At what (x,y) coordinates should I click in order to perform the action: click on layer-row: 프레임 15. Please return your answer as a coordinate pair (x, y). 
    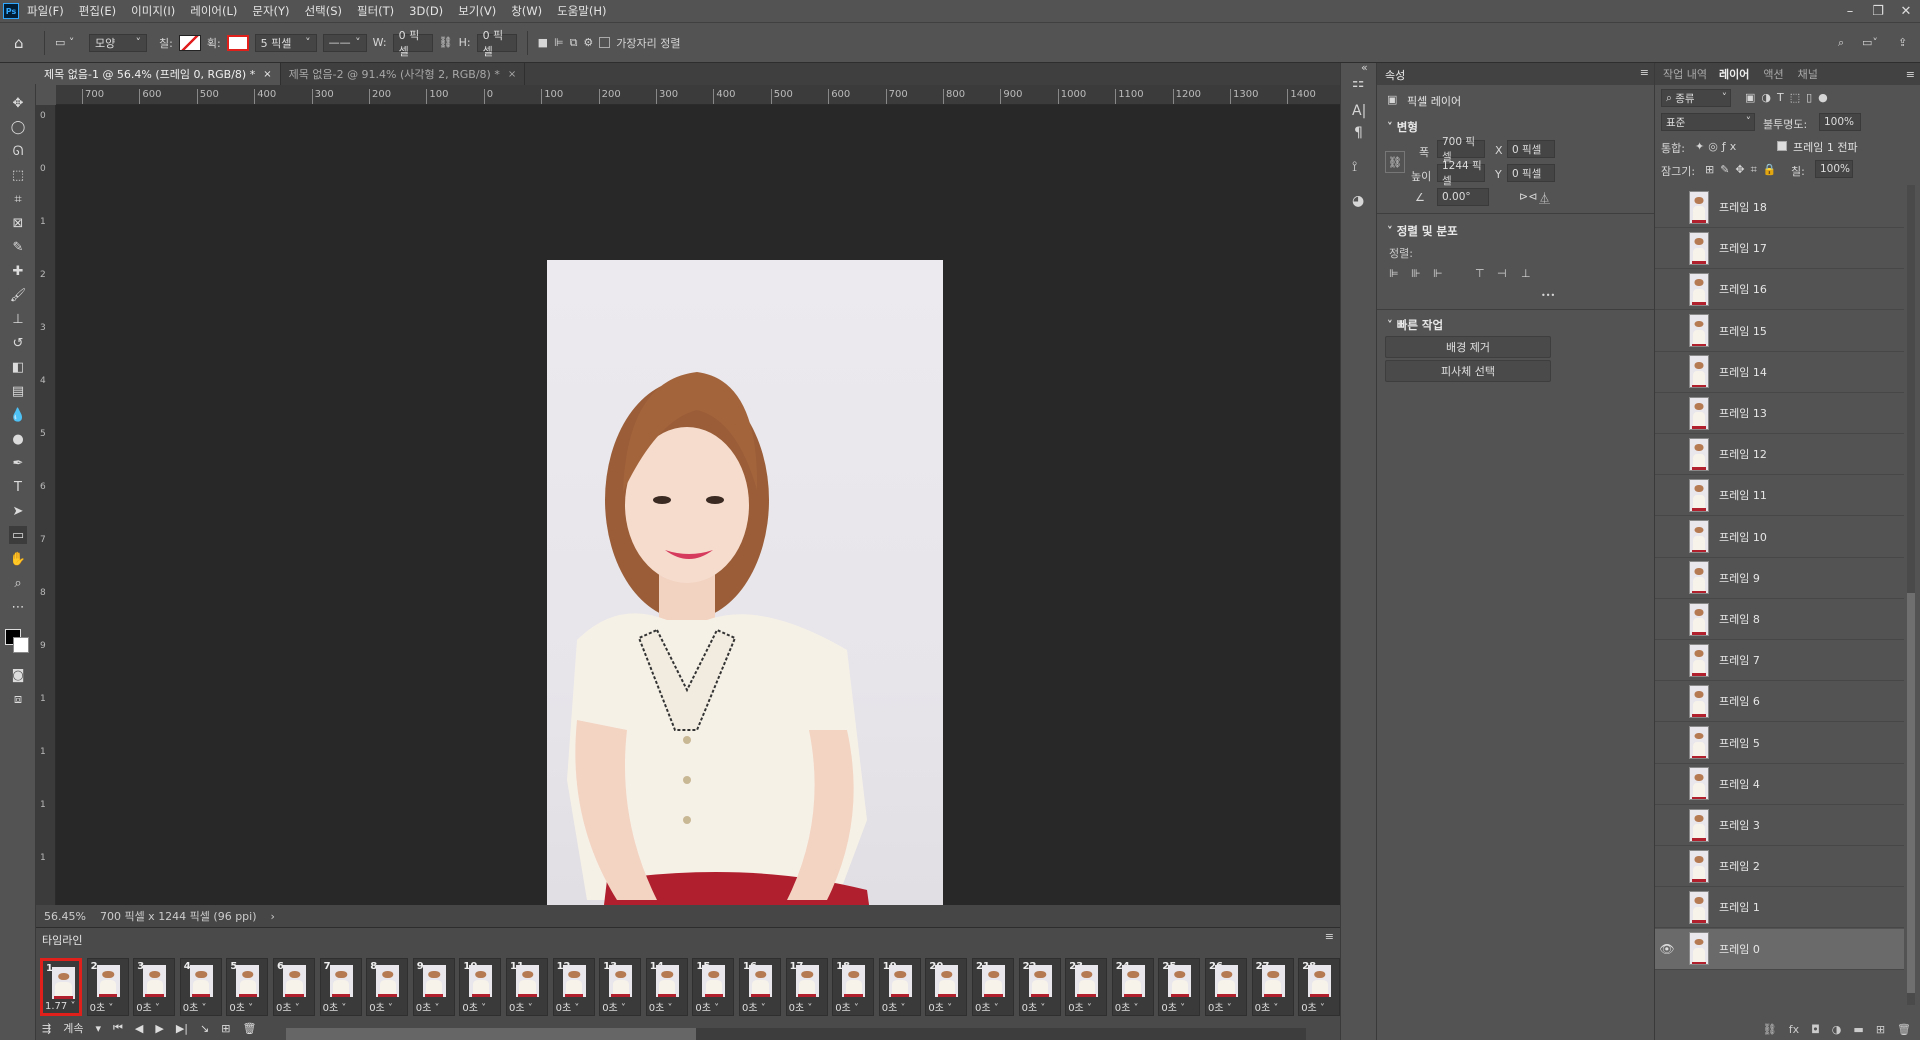
    Looking at the image, I should click on (1779, 331).